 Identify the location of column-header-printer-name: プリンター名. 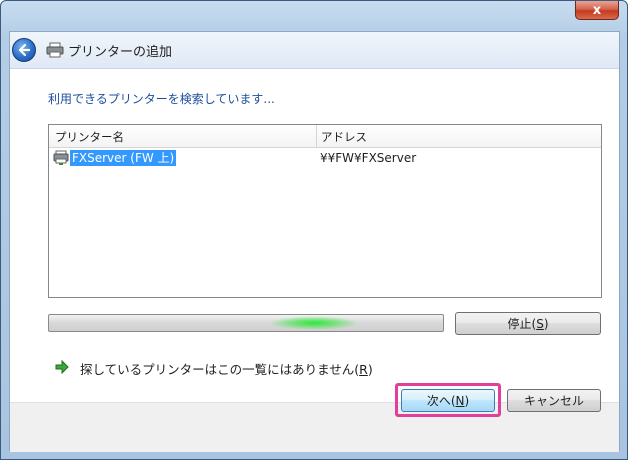
(89, 137).